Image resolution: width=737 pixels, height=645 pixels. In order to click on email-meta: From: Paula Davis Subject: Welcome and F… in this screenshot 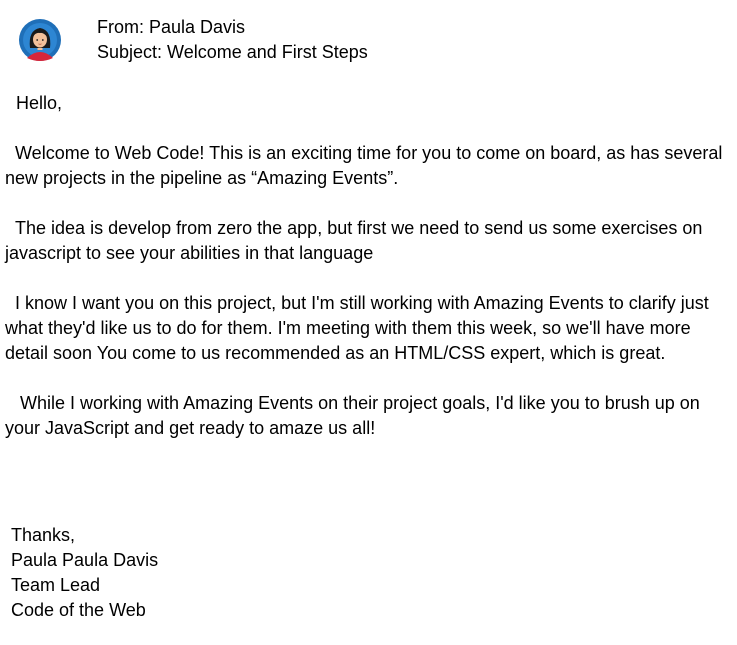, I will do `click(232, 40)`.